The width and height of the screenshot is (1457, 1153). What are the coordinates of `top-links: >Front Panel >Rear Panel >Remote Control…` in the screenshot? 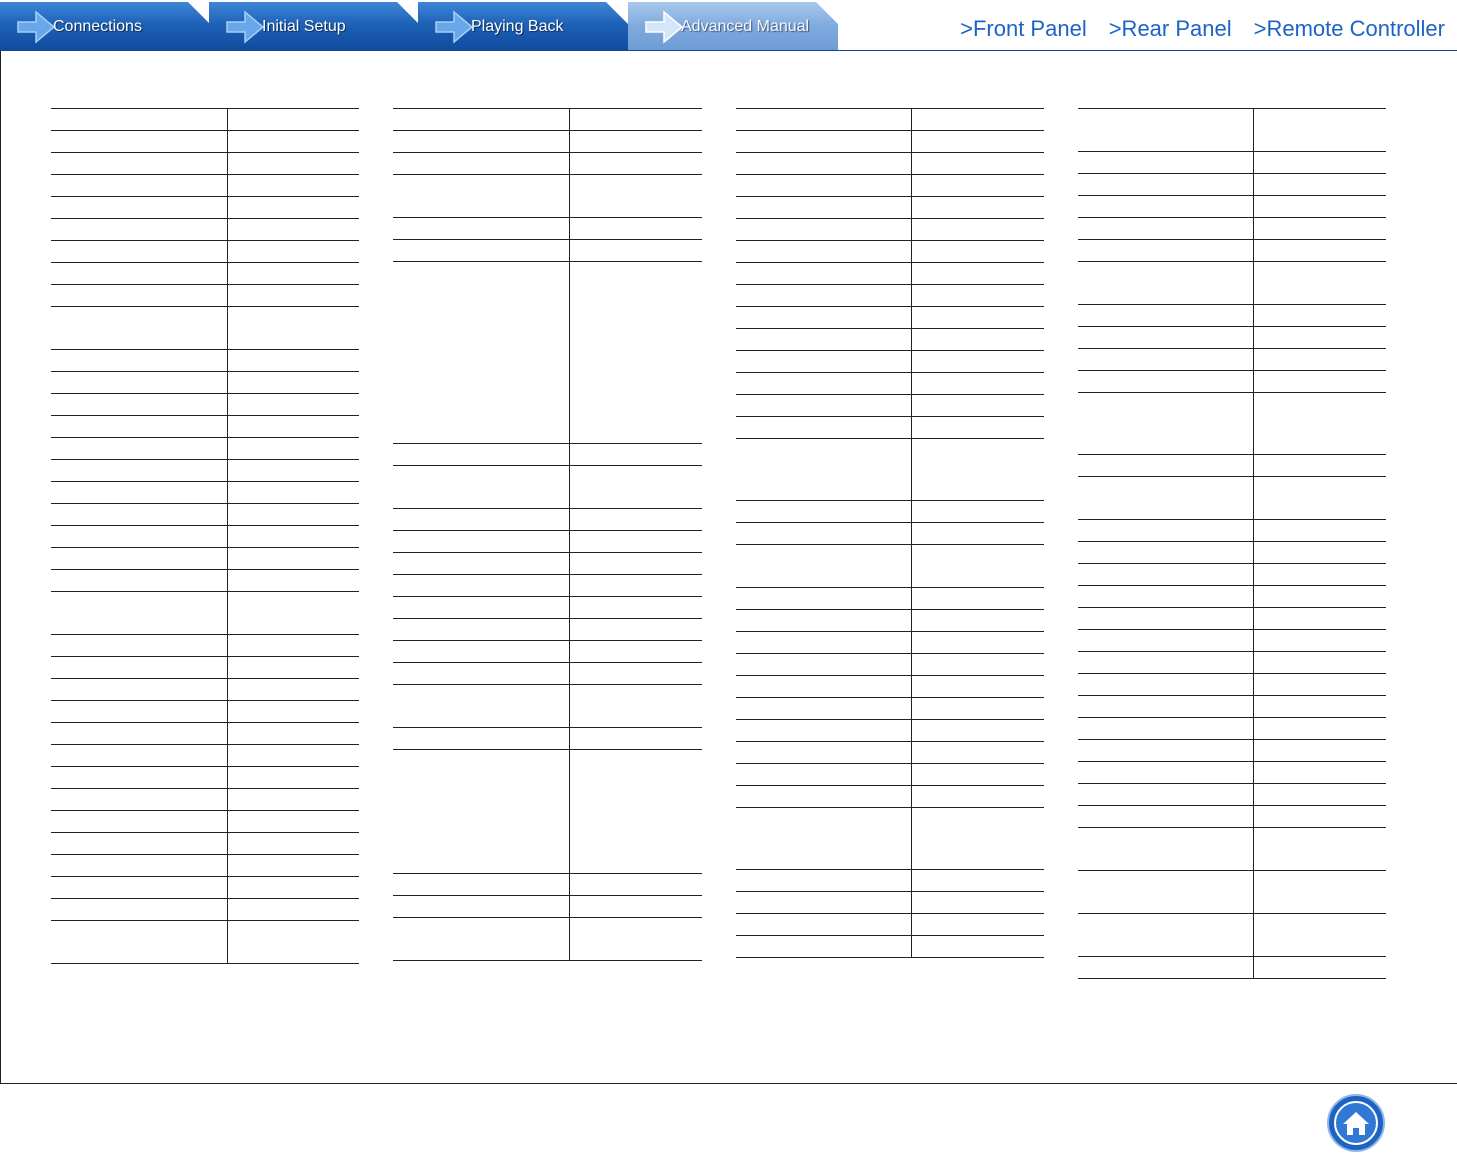 It's located at (1202, 29).